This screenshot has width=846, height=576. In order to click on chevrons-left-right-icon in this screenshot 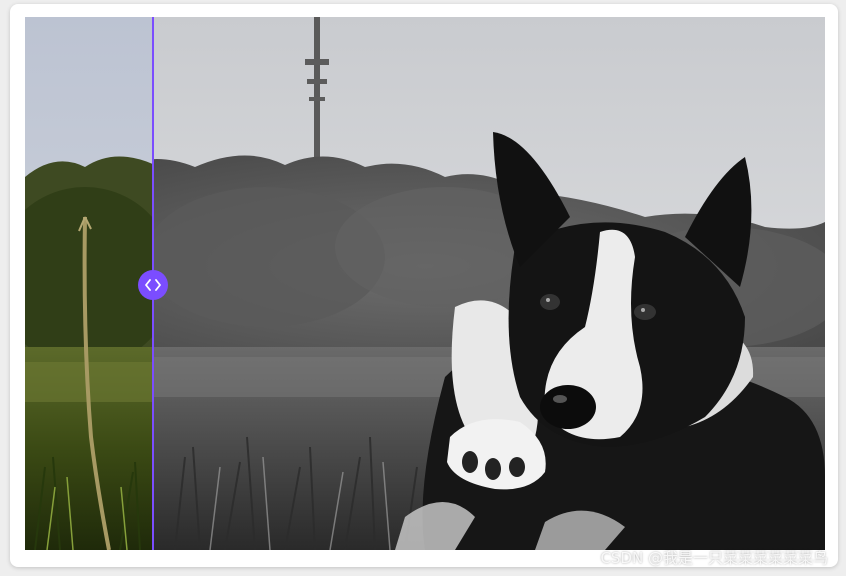, I will do `click(153, 285)`.